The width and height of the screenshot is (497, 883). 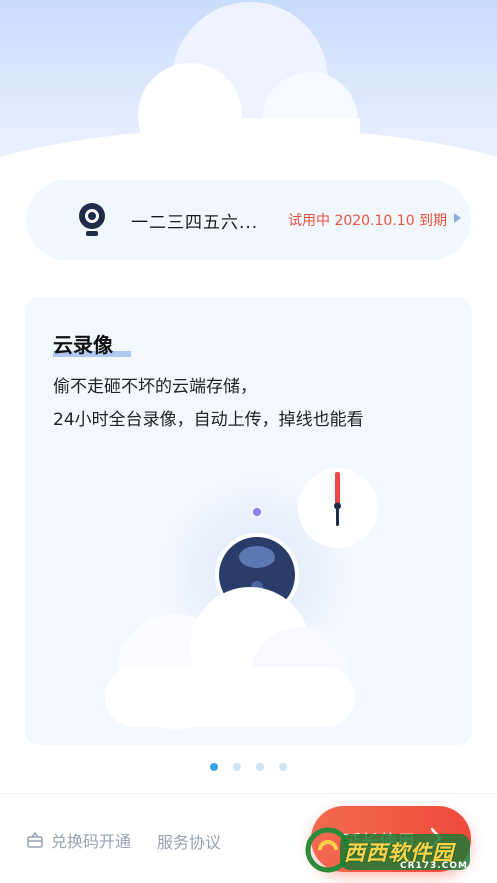 What do you see at coordinates (189, 841) in the screenshot?
I see `service-agreement-link: 服务协议` at bounding box center [189, 841].